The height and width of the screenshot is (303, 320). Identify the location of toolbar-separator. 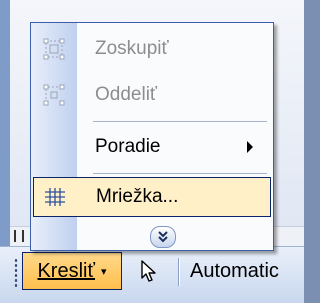
(178, 272).